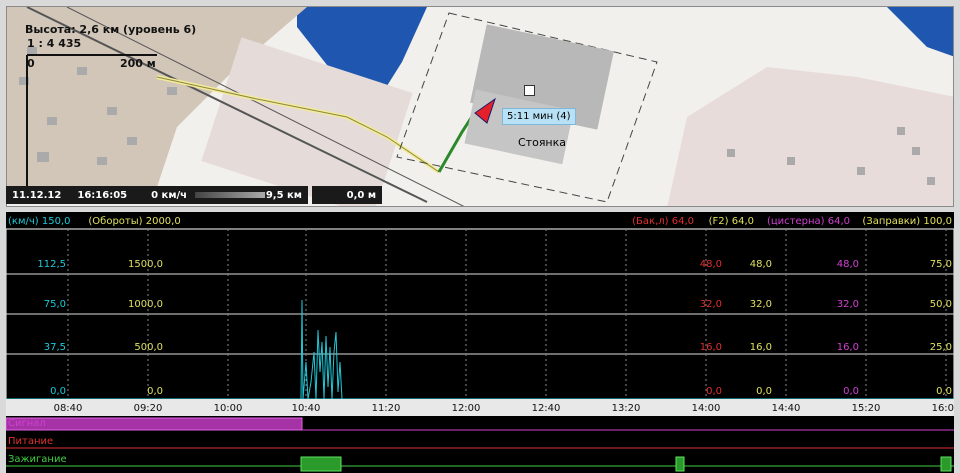  What do you see at coordinates (848, 264) in the screenshot?
I see `y-tick-label-cistern: 48,0` at bounding box center [848, 264].